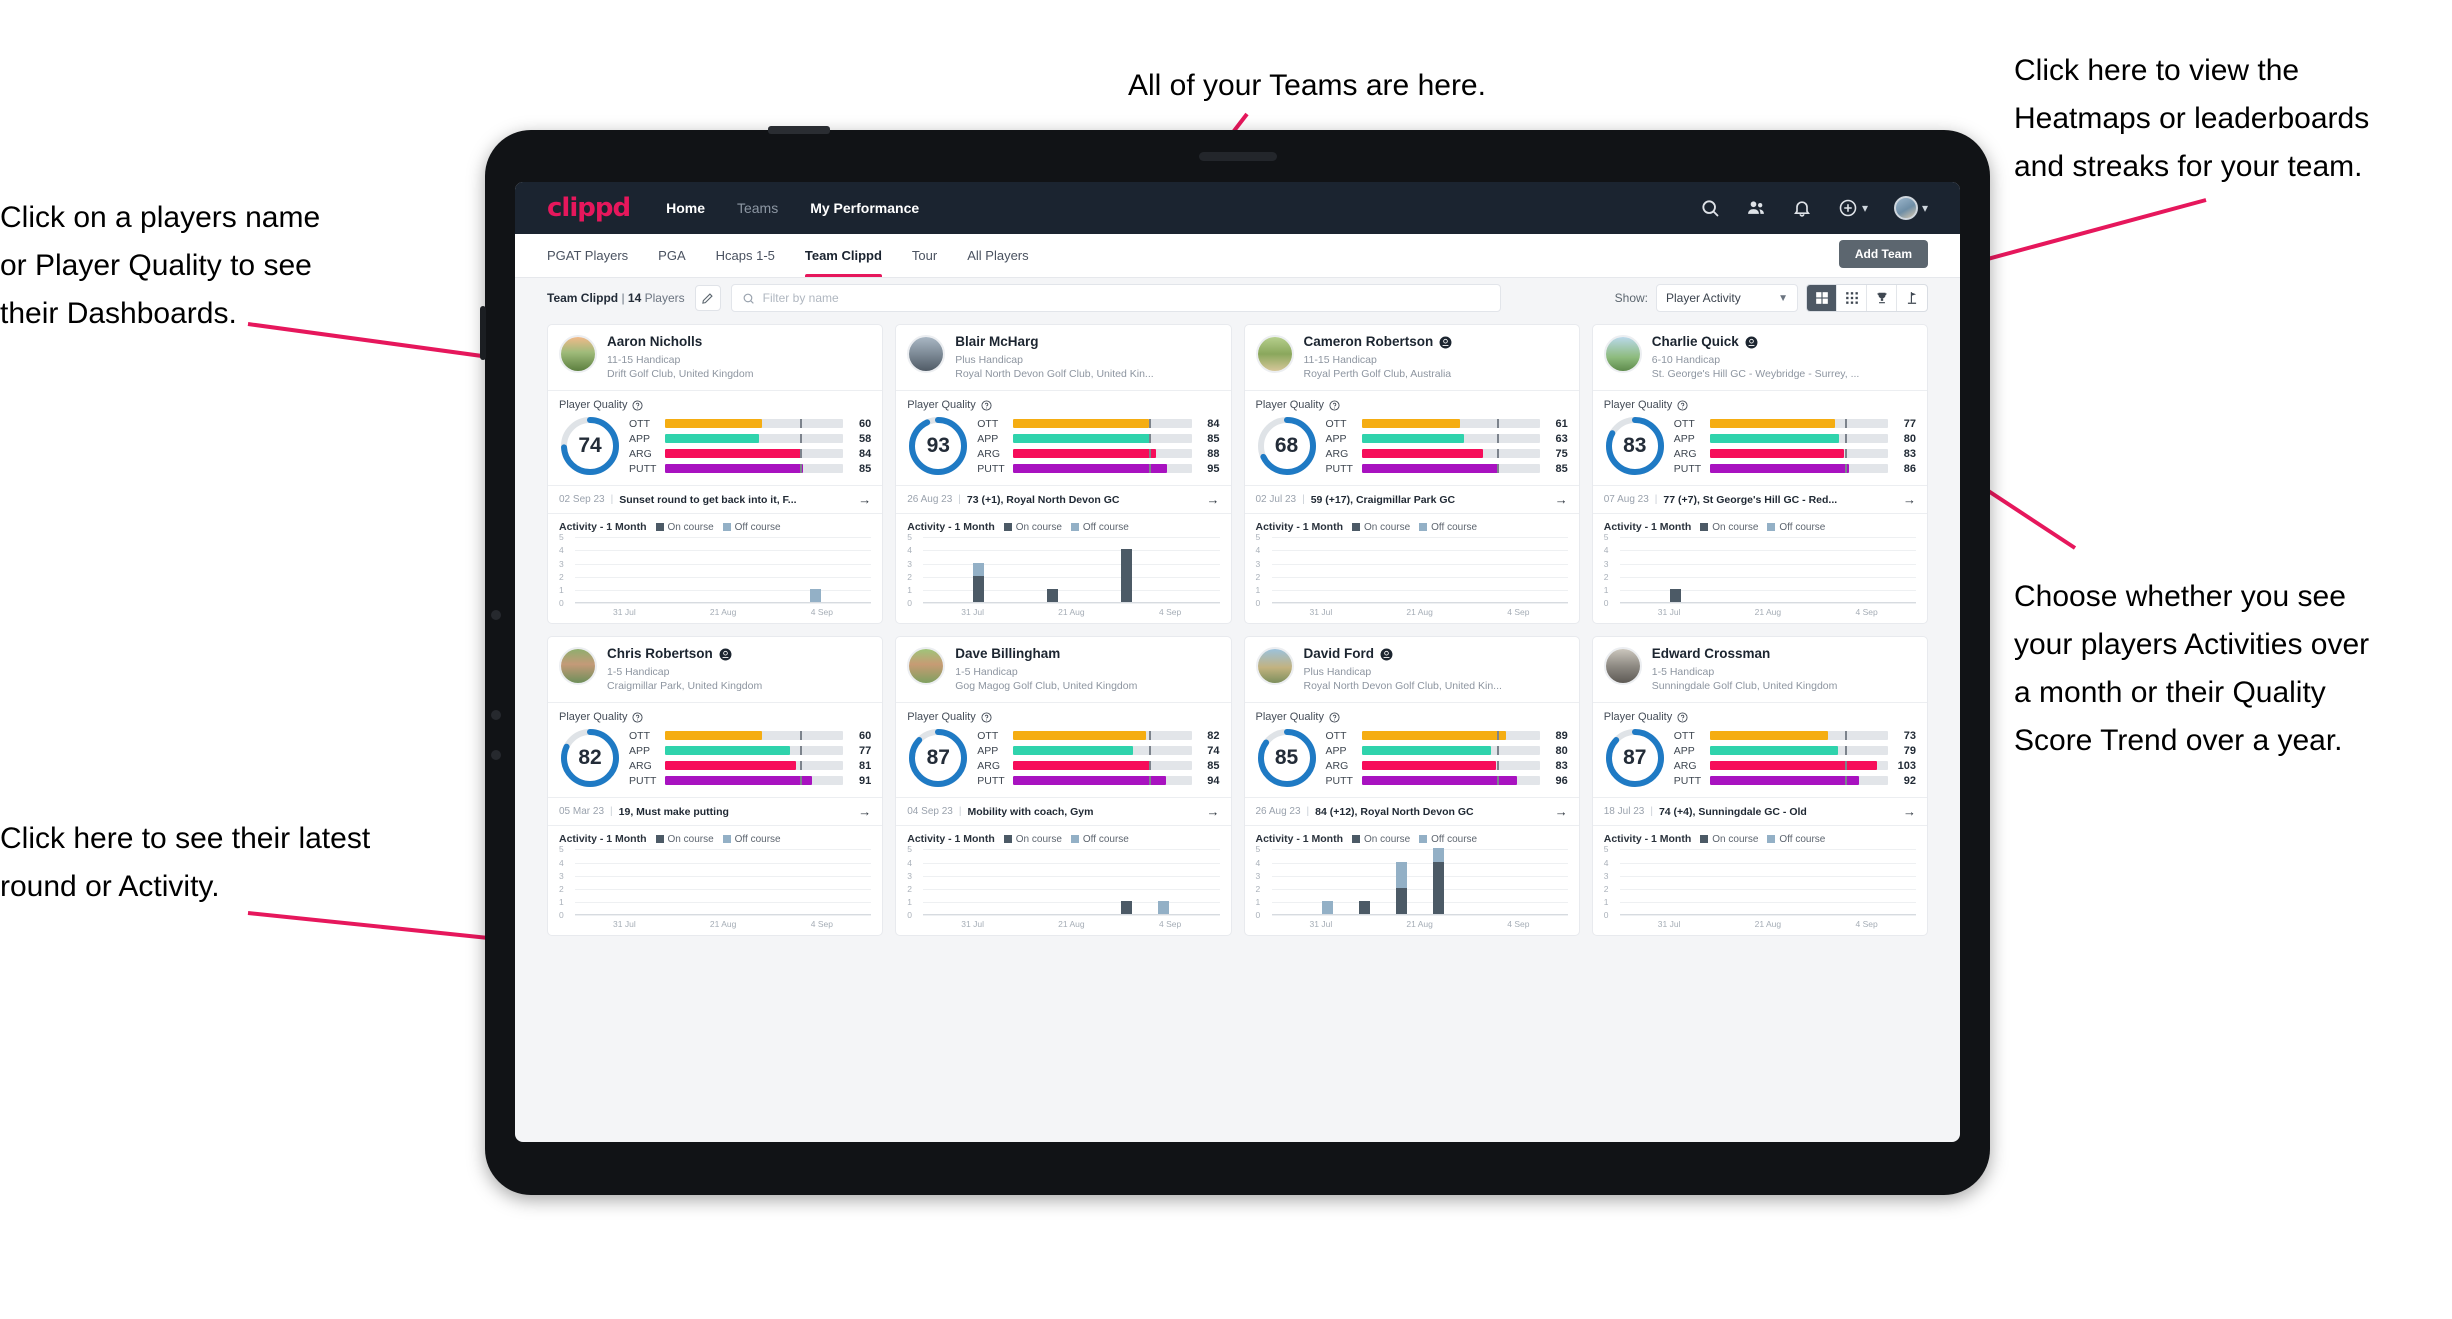 Image resolution: width=2452 pixels, height=1319 pixels. What do you see at coordinates (997, 255) in the screenshot?
I see `tab-all-players: All Players` at bounding box center [997, 255].